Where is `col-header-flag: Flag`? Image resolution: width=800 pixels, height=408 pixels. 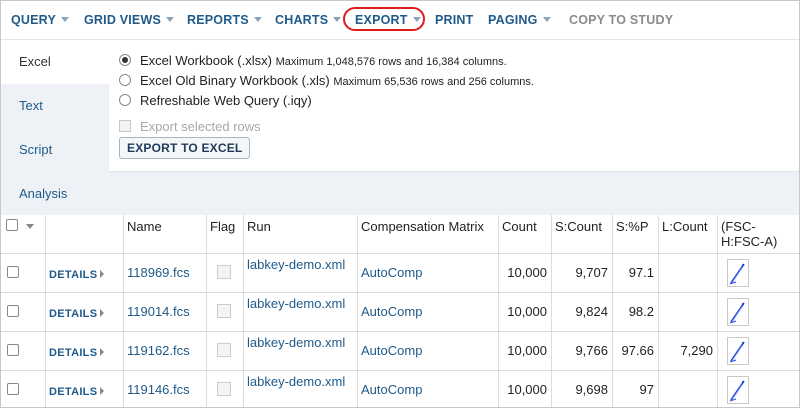 col-header-flag: Flag is located at coordinates (224, 234).